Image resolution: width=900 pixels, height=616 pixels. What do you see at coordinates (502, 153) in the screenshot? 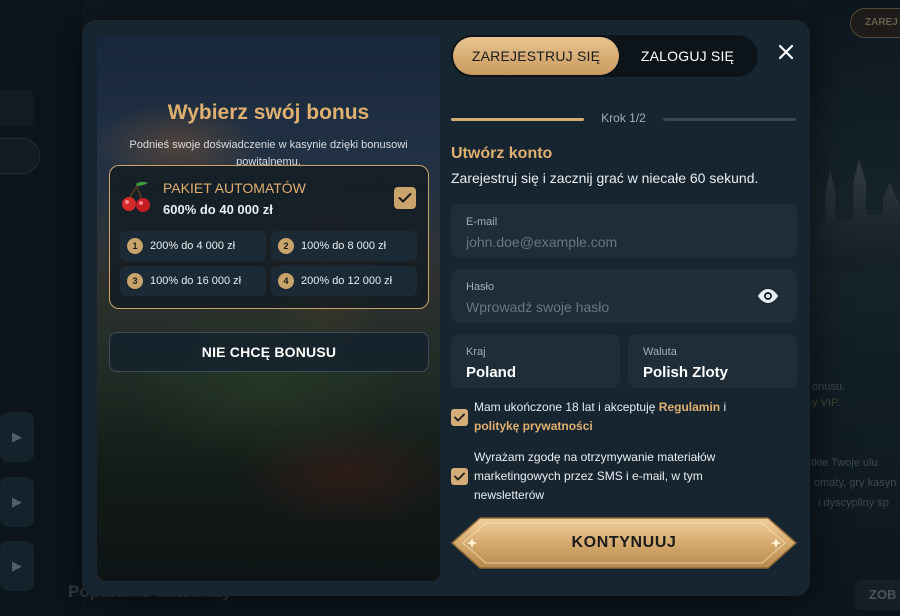
I see `form-title: Utwórz konto` at bounding box center [502, 153].